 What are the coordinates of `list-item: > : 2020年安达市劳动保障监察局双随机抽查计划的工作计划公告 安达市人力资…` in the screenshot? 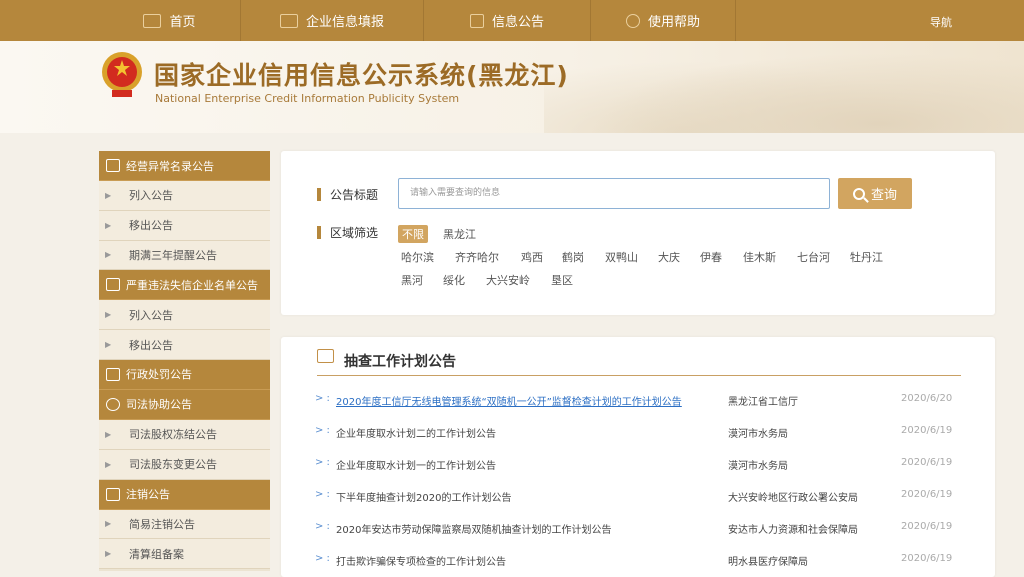 It's located at (640, 530).